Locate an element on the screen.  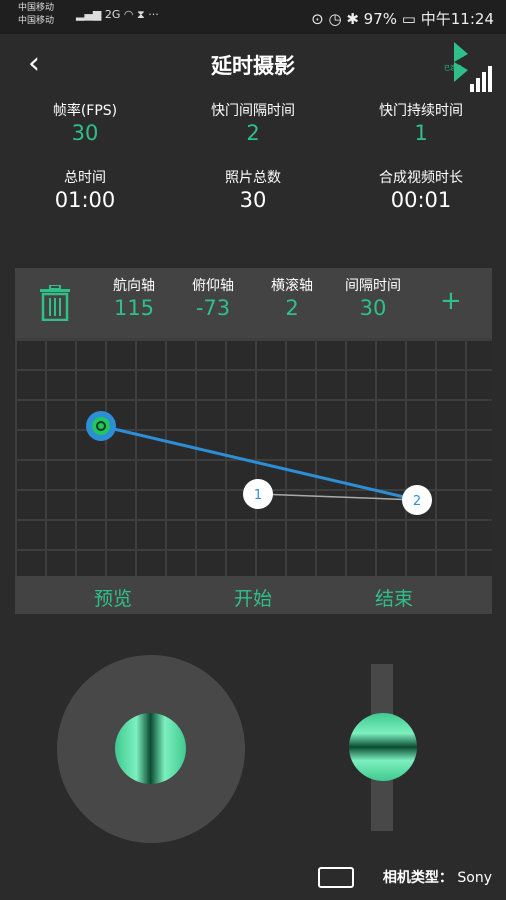
bluetooth-status-button: 已连接 is located at coordinates (467, 67).